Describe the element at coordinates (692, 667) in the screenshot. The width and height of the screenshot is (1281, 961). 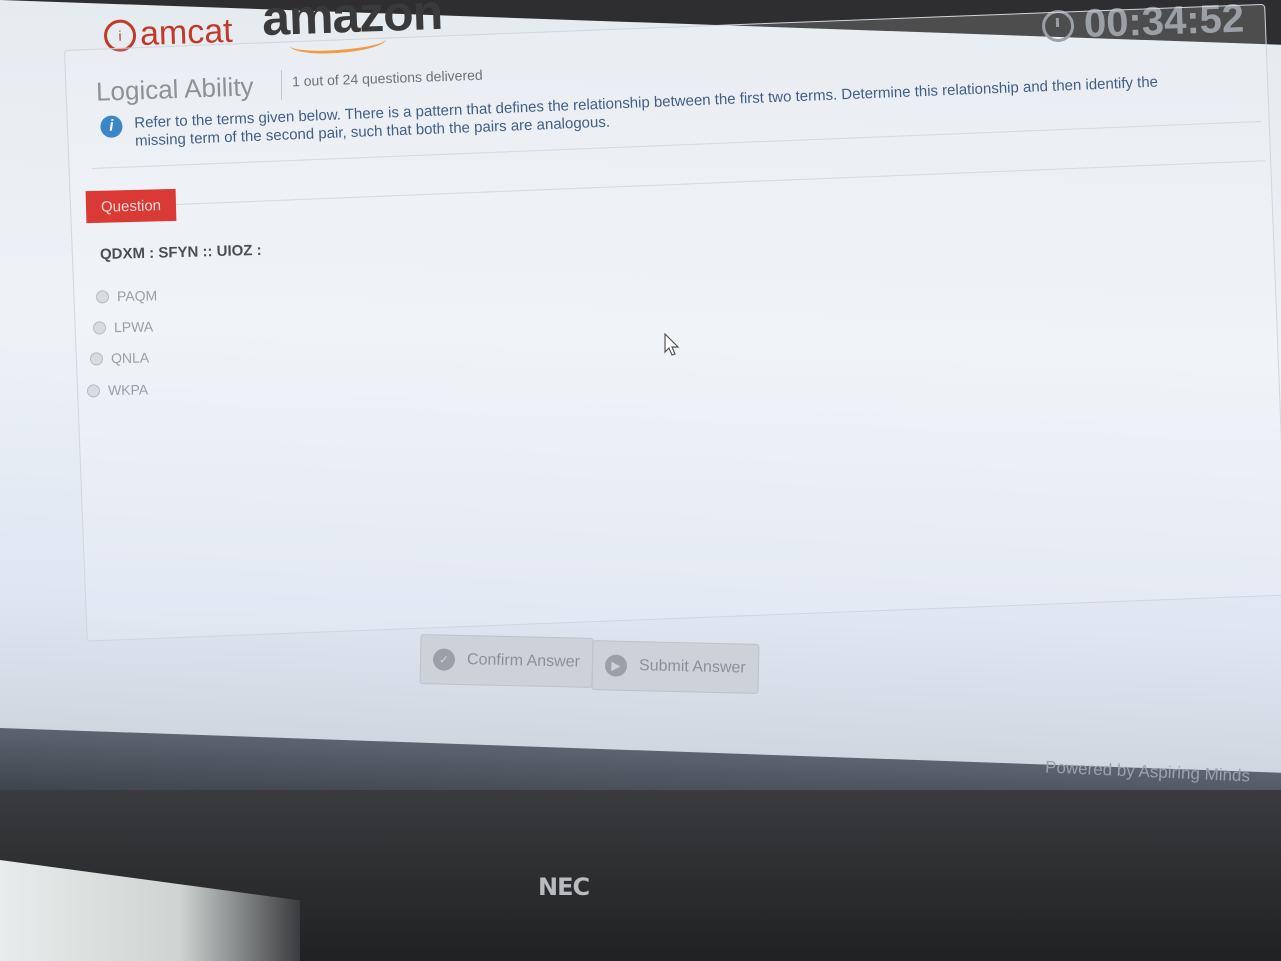
I see `submit-answer-label: Submit Answer` at that location.